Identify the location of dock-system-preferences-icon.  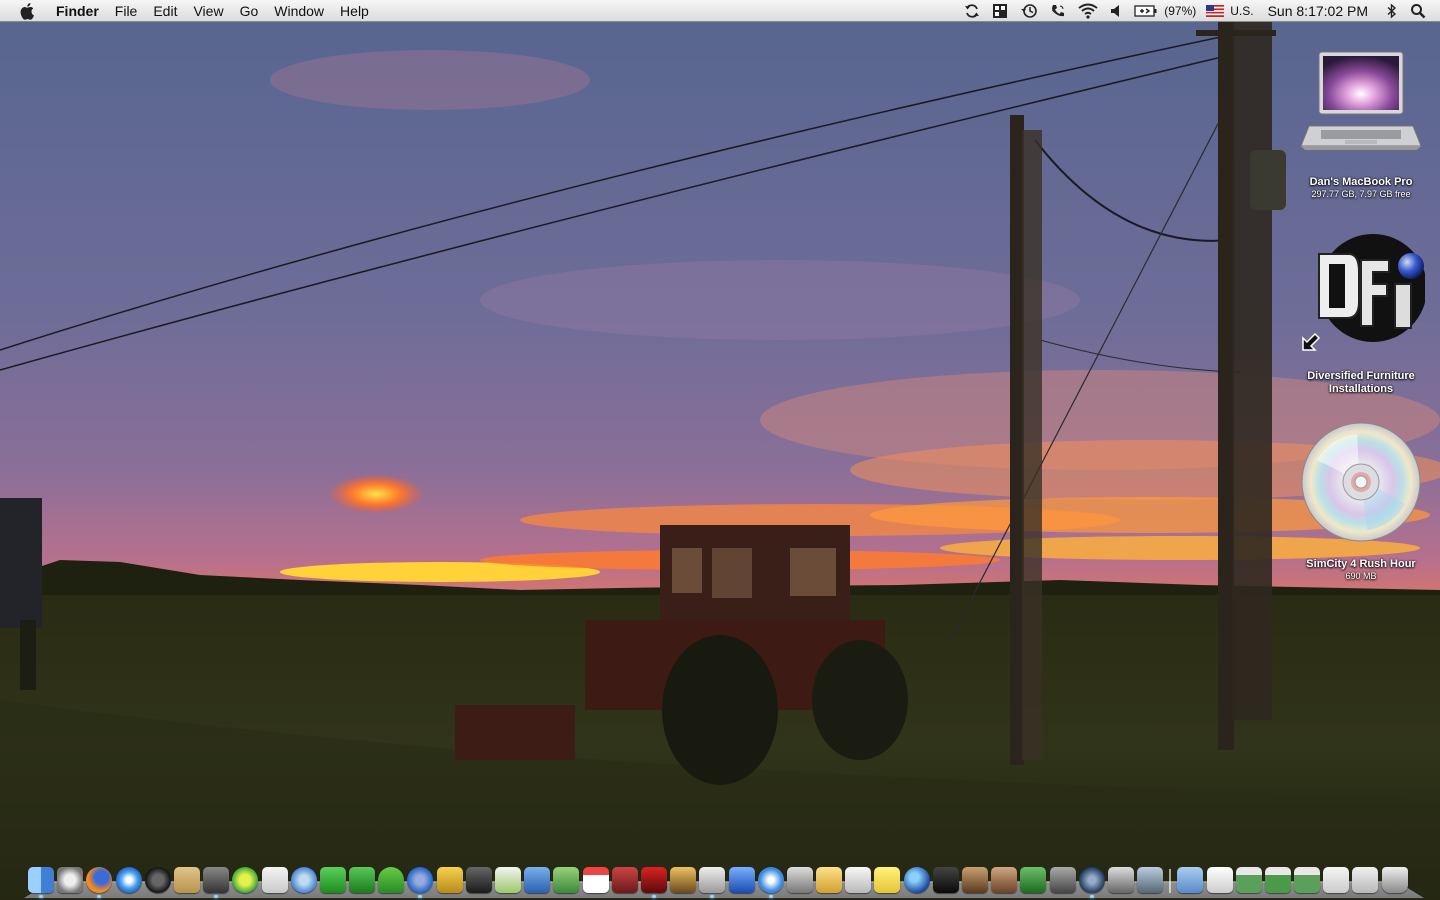
(70, 880).